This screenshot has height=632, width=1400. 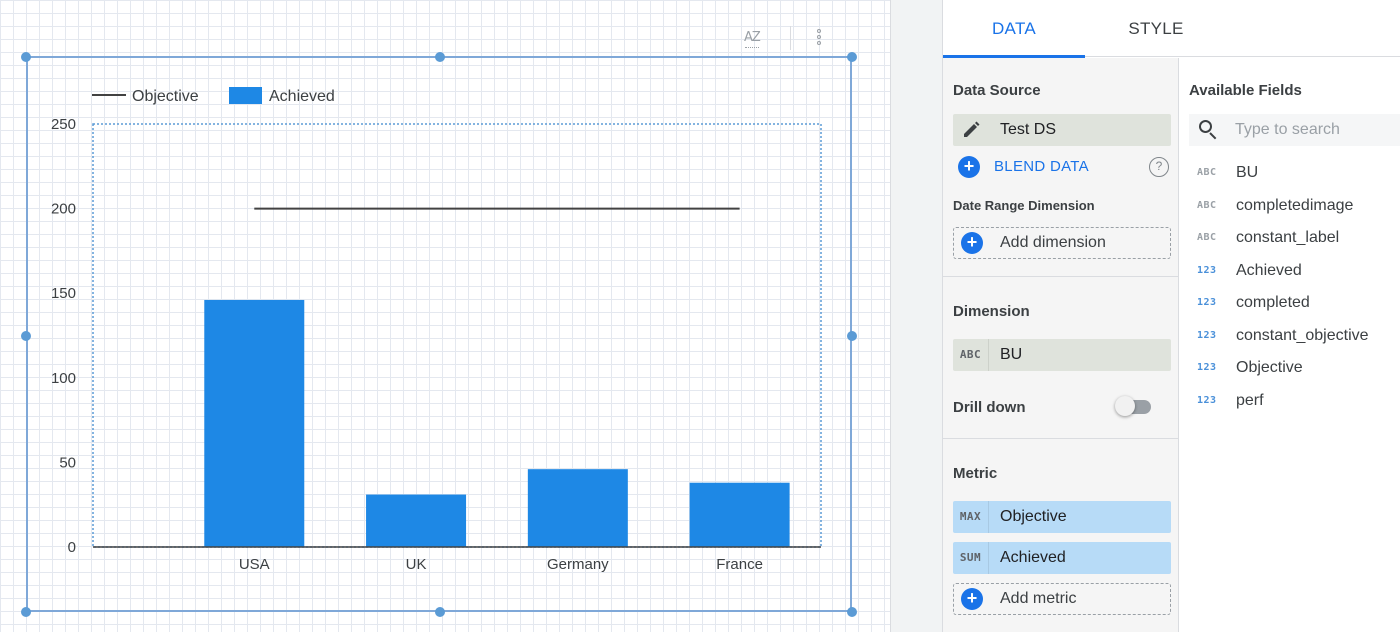 What do you see at coordinates (1209, 130) in the screenshot?
I see `search-icon` at bounding box center [1209, 130].